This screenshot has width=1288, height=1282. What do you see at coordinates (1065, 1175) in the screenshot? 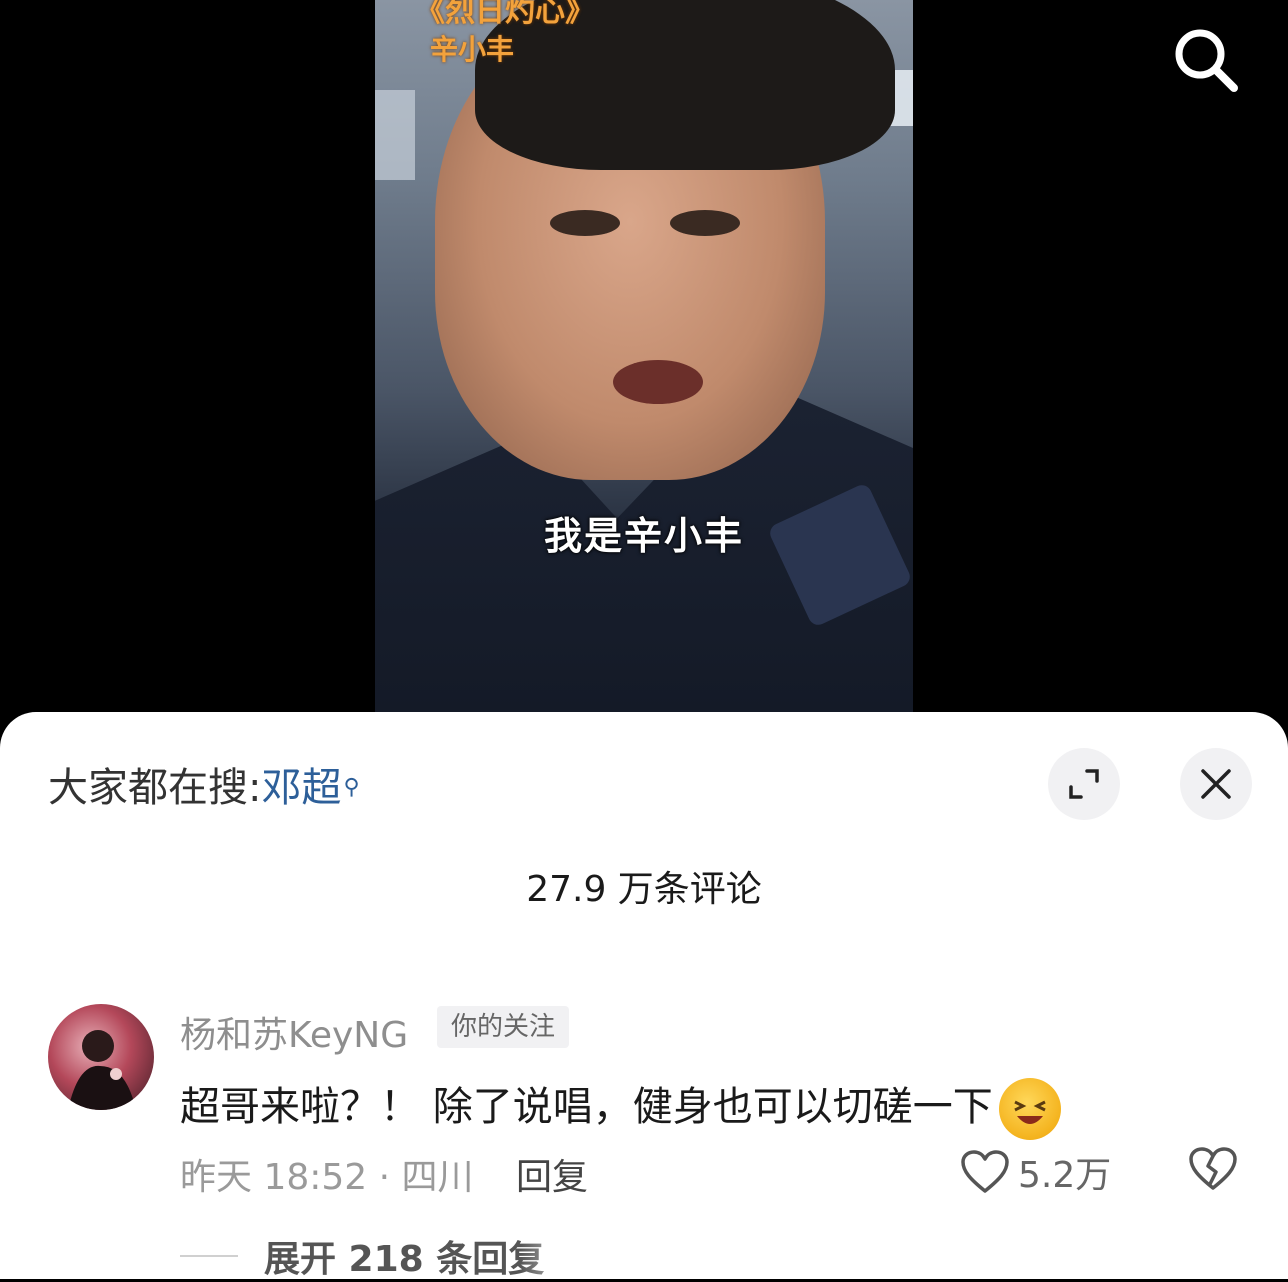
I see `like-count: 5.2万` at bounding box center [1065, 1175].